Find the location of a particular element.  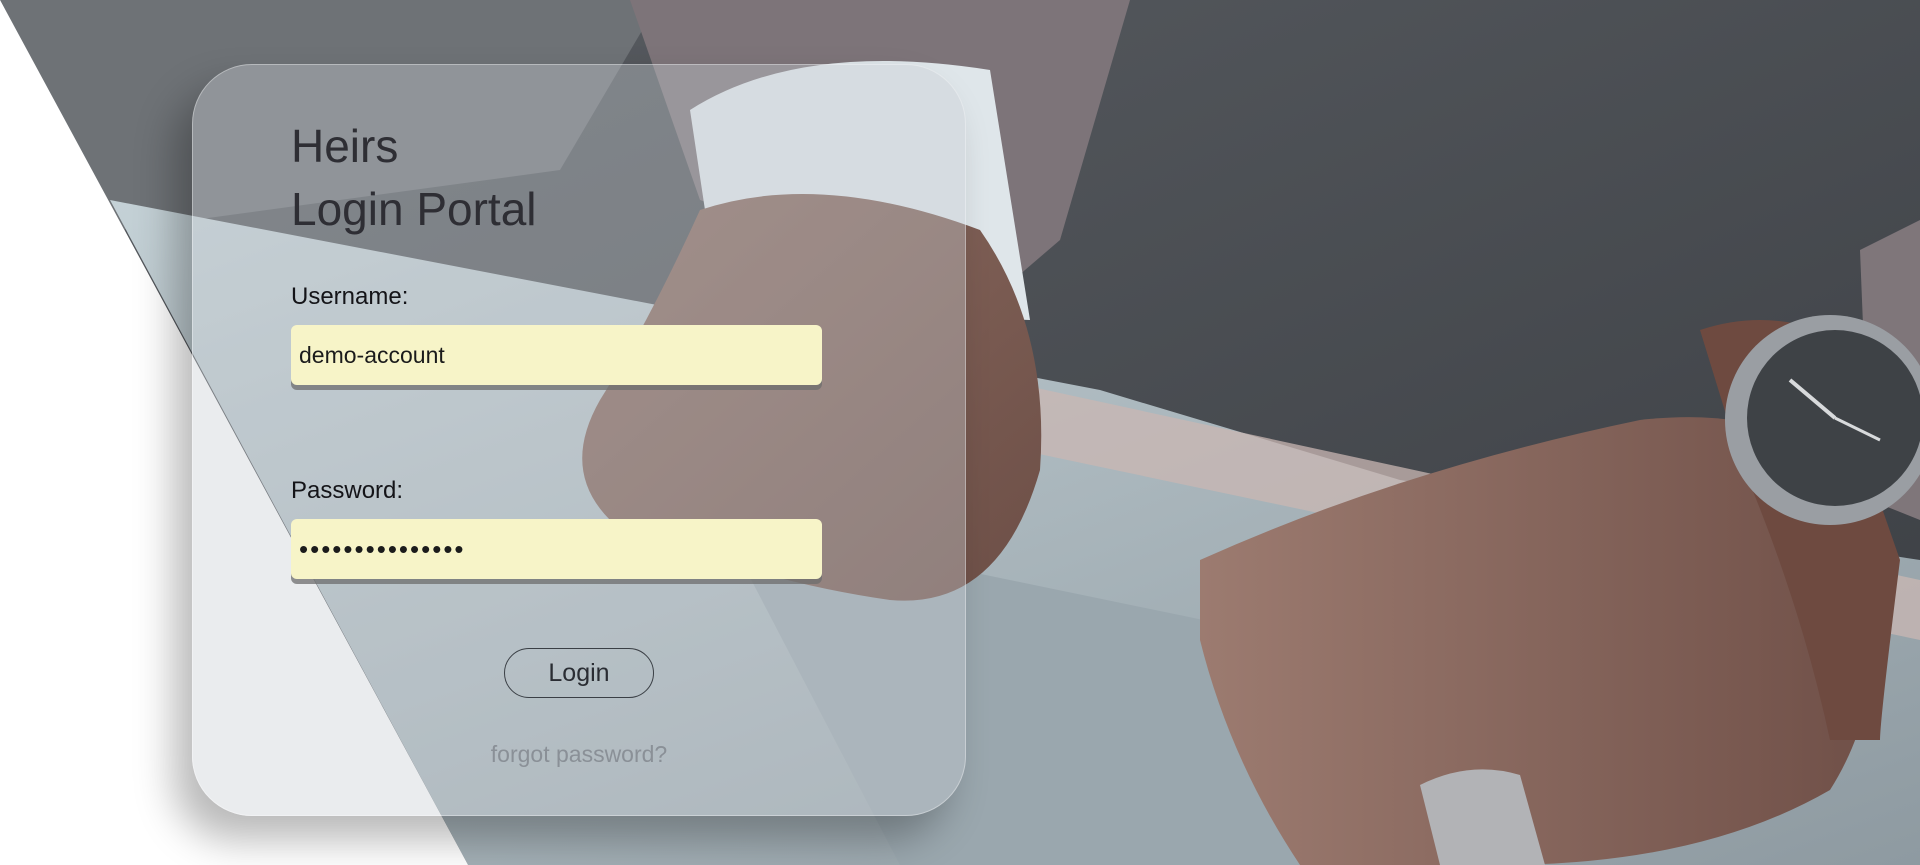

username-field is located at coordinates (556, 355).